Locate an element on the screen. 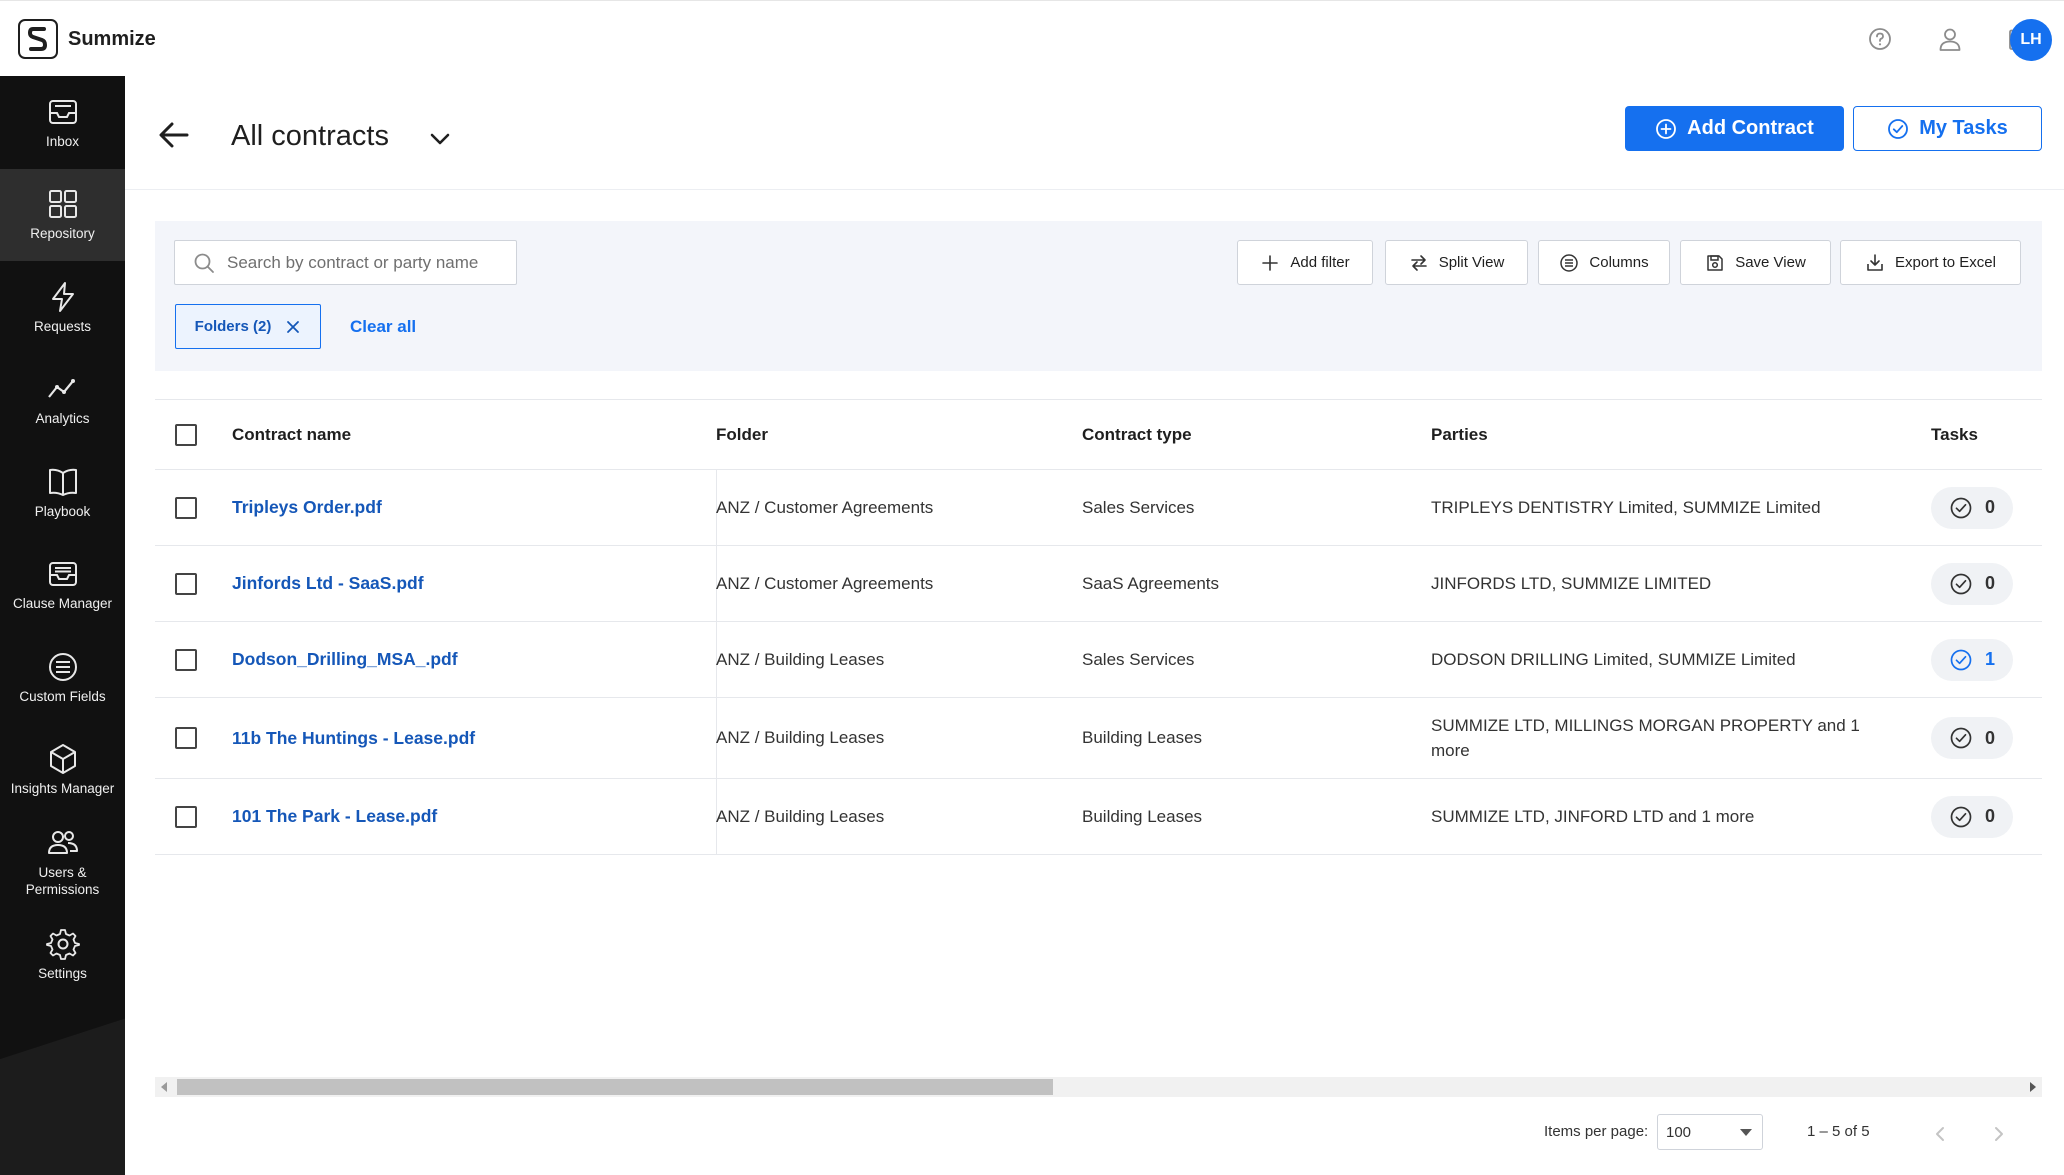 The height and width of the screenshot is (1175, 2064). folder-cell: ANZ / Building Leases is located at coordinates (800, 816).